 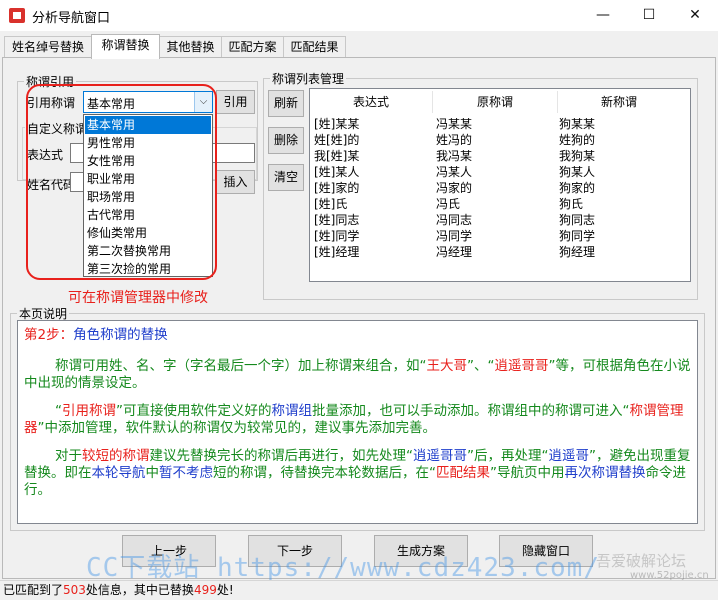 I want to click on table-cell: 狗氏, so click(x=571, y=204).